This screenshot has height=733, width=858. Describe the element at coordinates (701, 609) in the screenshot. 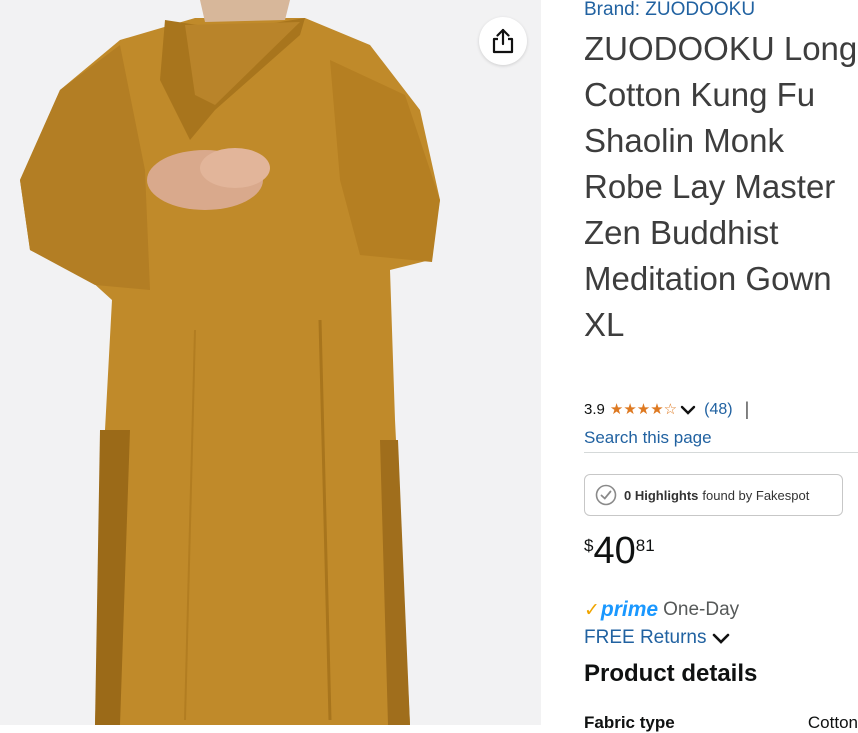

I see `prime-service: One-Day` at that location.